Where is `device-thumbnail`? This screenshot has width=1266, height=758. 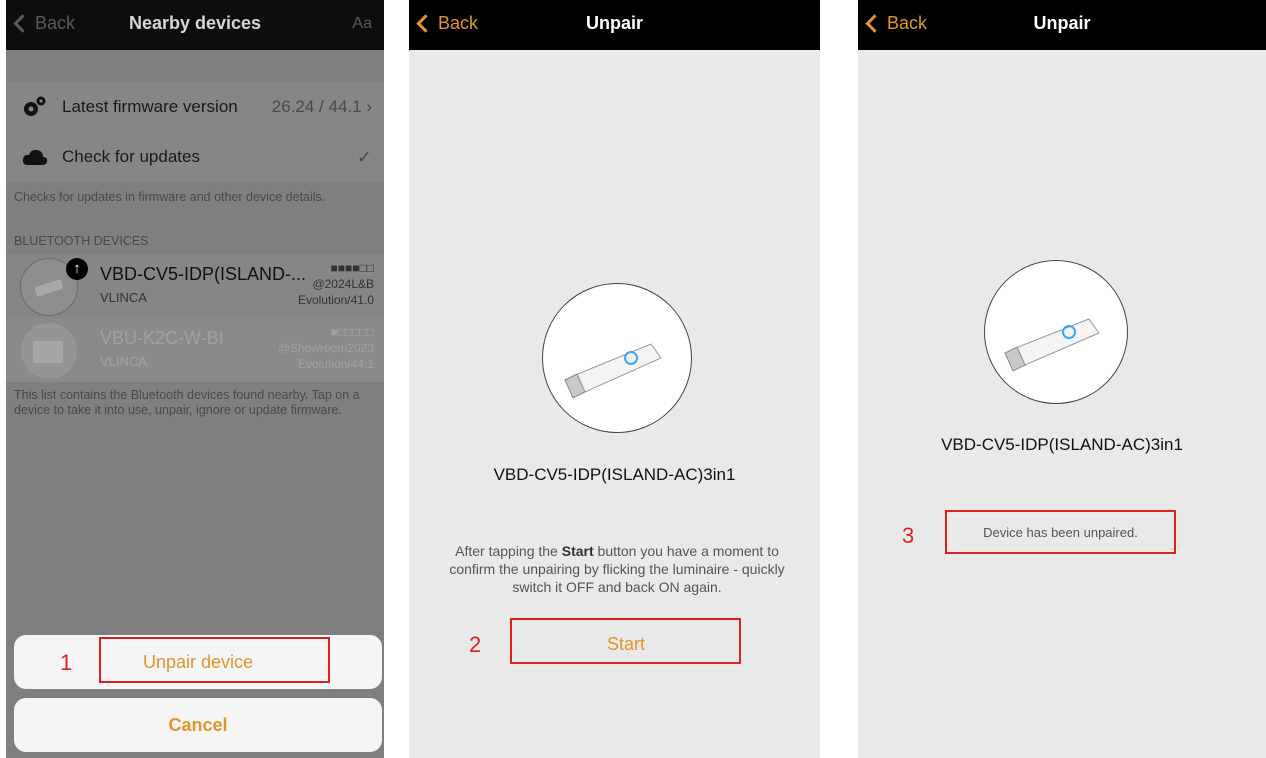 device-thumbnail is located at coordinates (49, 351).